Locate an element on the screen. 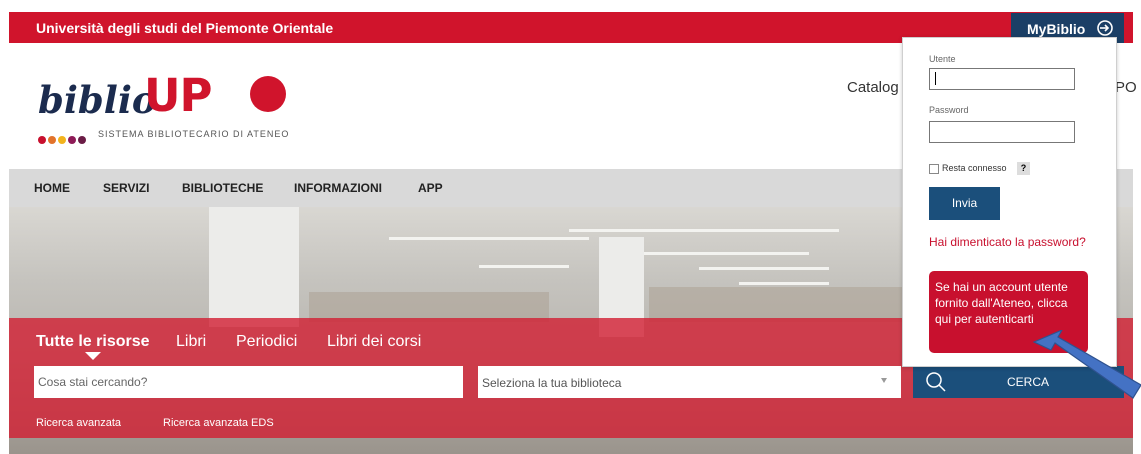  password-field is located at coordinates (1002, 132).